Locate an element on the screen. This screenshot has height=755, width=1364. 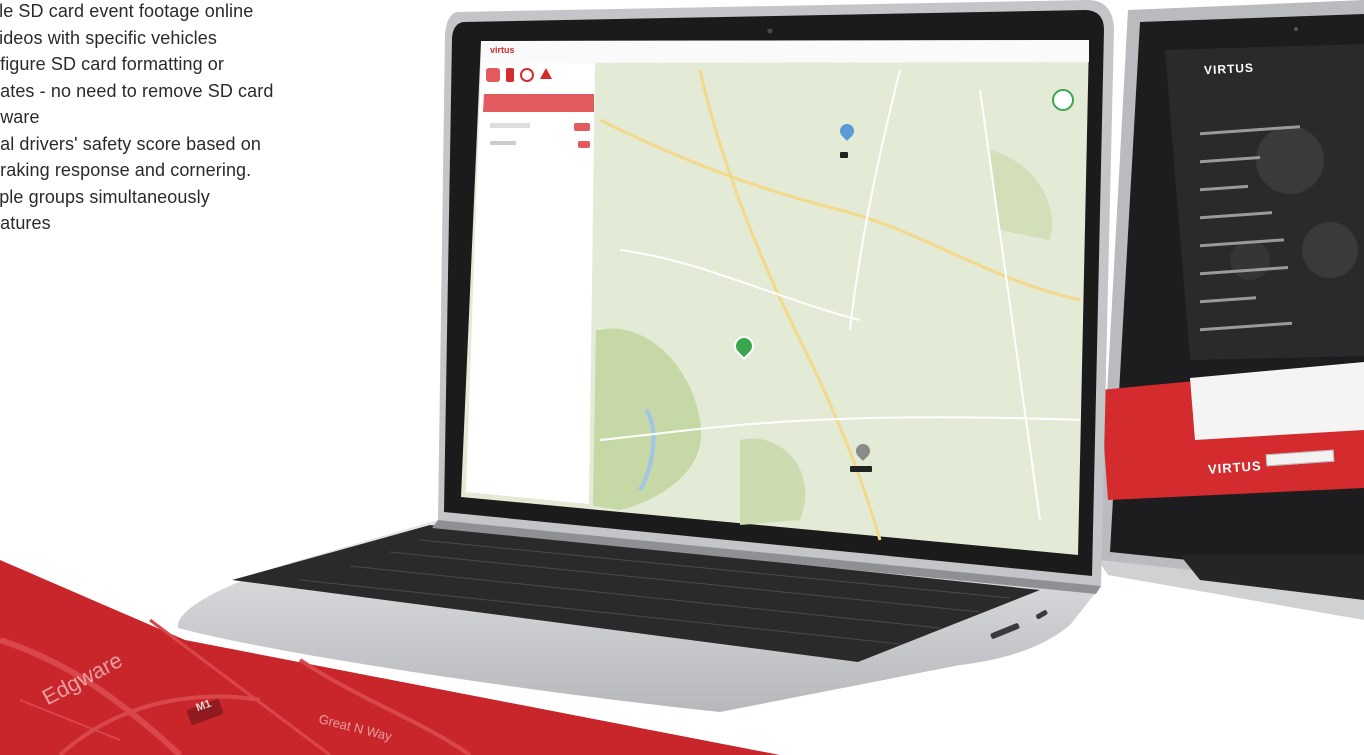
sidebar-filter-button is located at coordinates (582, 127).